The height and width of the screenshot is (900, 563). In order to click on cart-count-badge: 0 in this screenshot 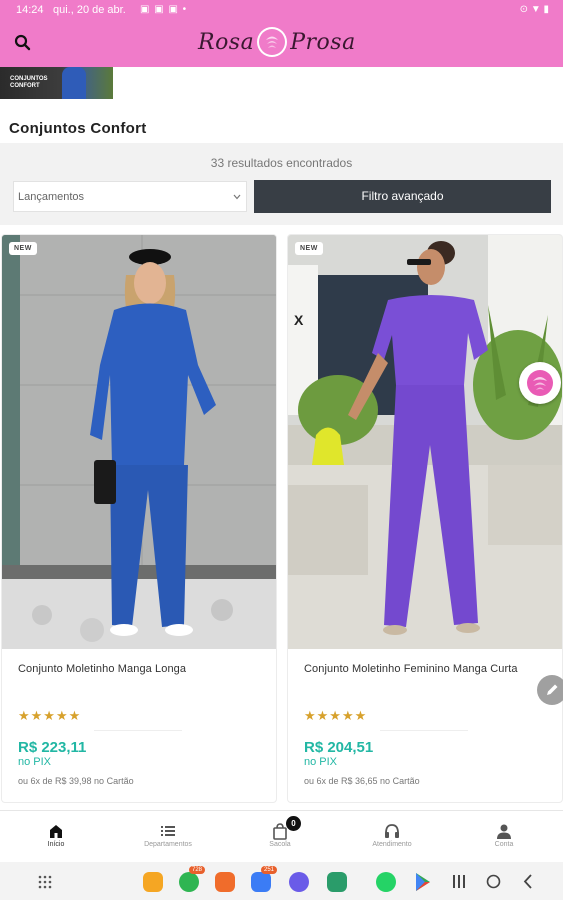, I will do `click(293, 823)`.